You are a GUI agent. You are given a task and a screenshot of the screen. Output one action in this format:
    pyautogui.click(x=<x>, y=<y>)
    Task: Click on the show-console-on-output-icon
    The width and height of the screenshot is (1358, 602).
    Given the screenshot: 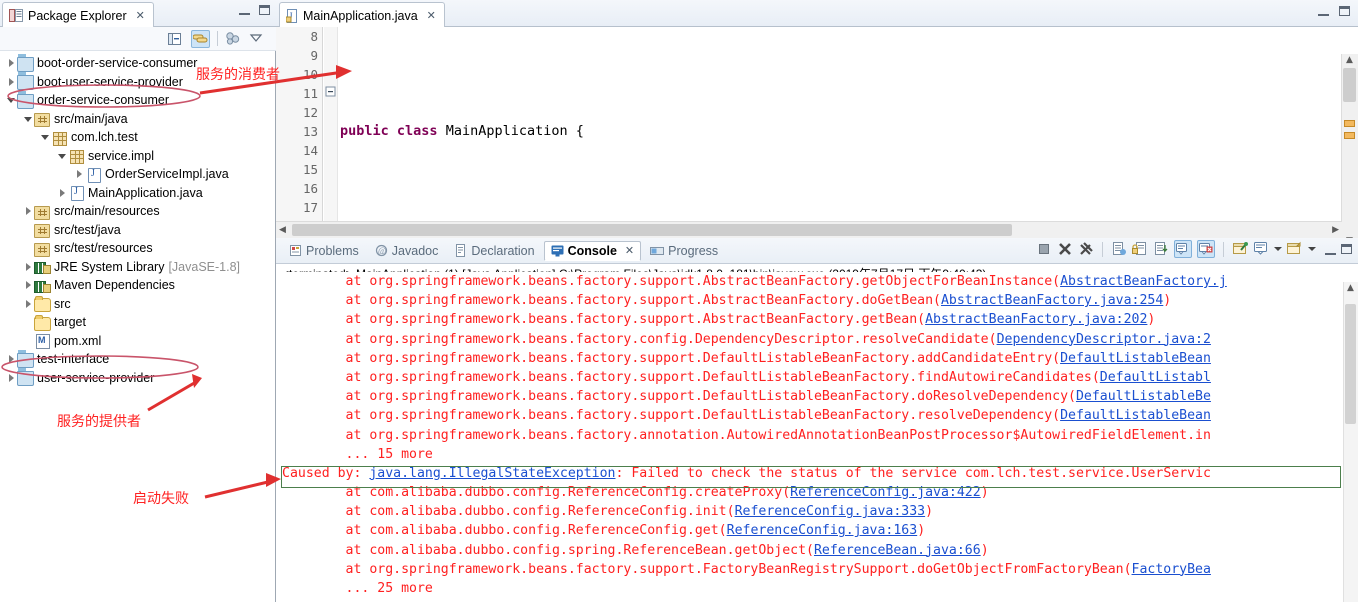 What is the action you would take?
    pyautogui.click(x=1183, y=249)
    